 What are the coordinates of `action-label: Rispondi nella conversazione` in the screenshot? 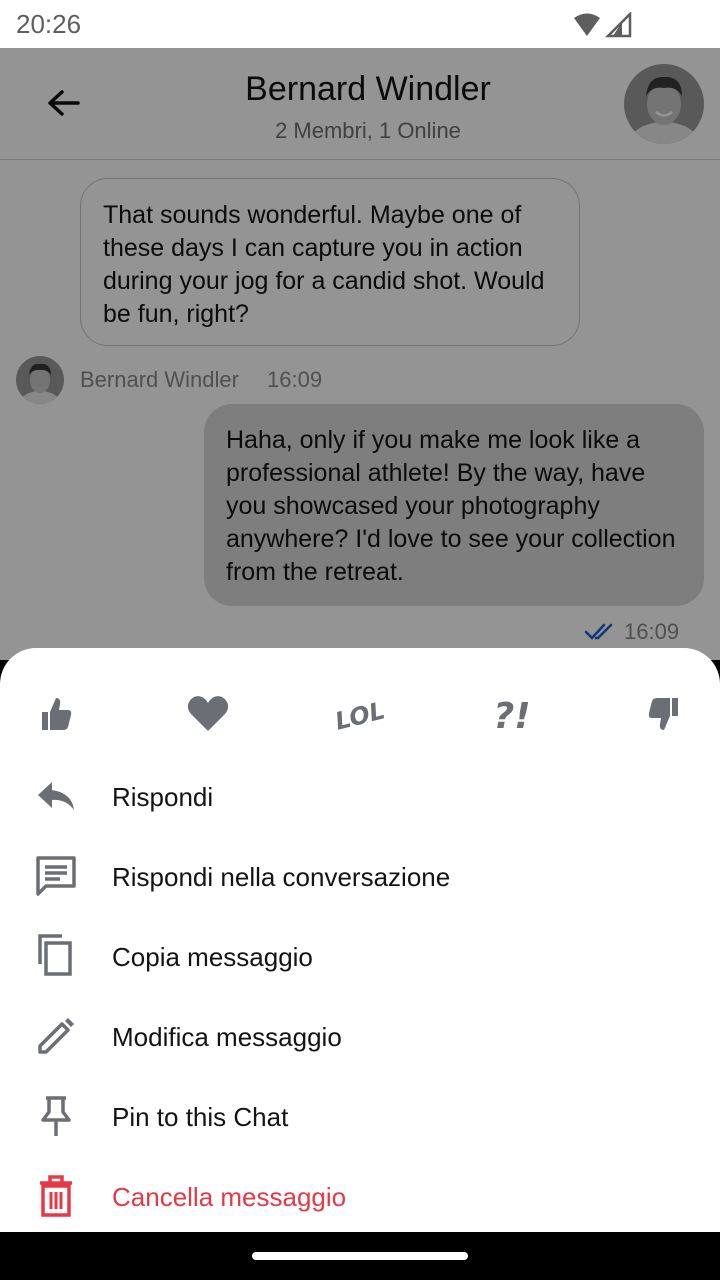 It's located at (281, 877).